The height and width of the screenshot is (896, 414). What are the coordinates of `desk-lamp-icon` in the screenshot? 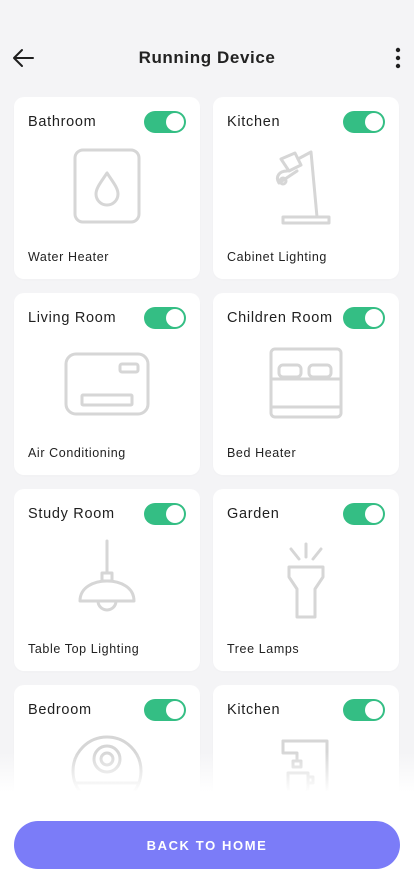 It's located at (306, 187).